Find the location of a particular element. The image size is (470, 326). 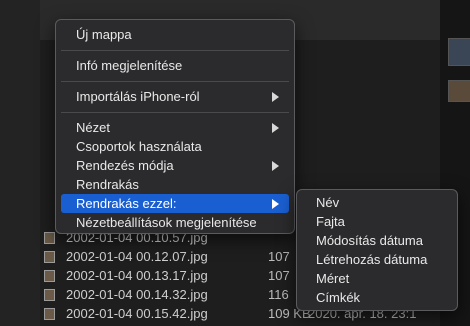

menu-item-clean-up: Rendrakás is located at coordinates (175, 184).